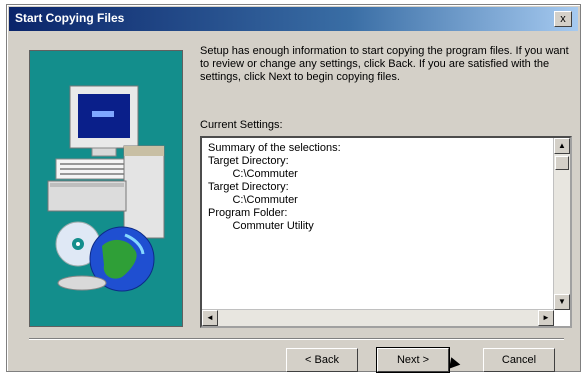 The image size is (585, 376). Describe the element at coordinates (413, 360) in the screenshot. I see `next-button: Next >` at that location.